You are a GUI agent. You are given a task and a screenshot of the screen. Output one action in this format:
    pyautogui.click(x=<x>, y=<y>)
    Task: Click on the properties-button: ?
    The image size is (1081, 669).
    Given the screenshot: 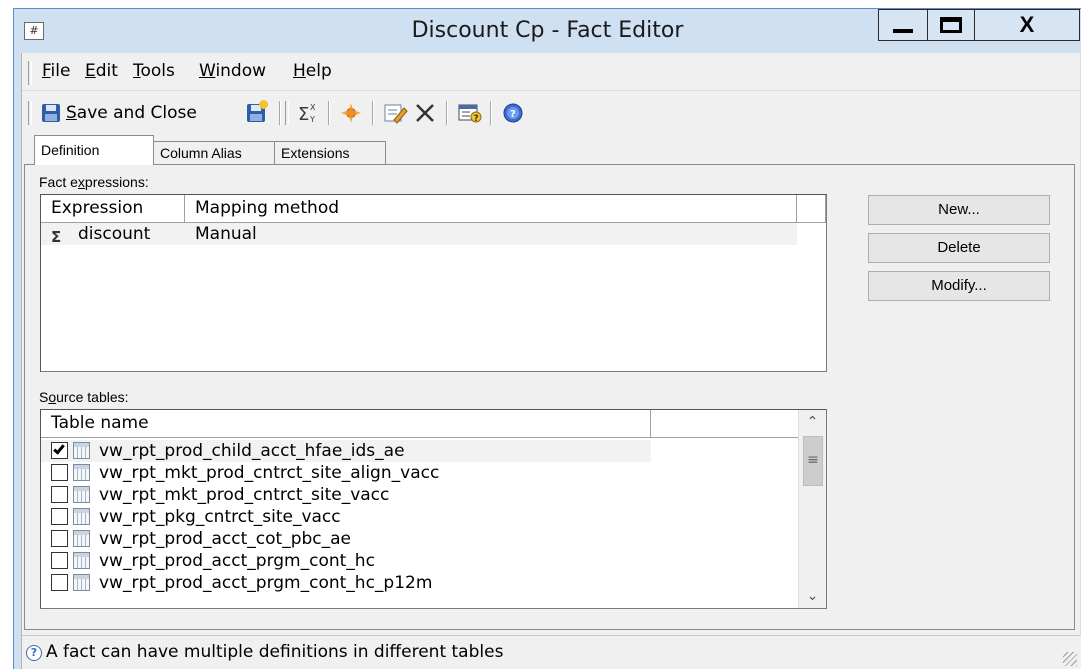 What is the action you would take?
    pyautogui.click(x=470, y=113)
    